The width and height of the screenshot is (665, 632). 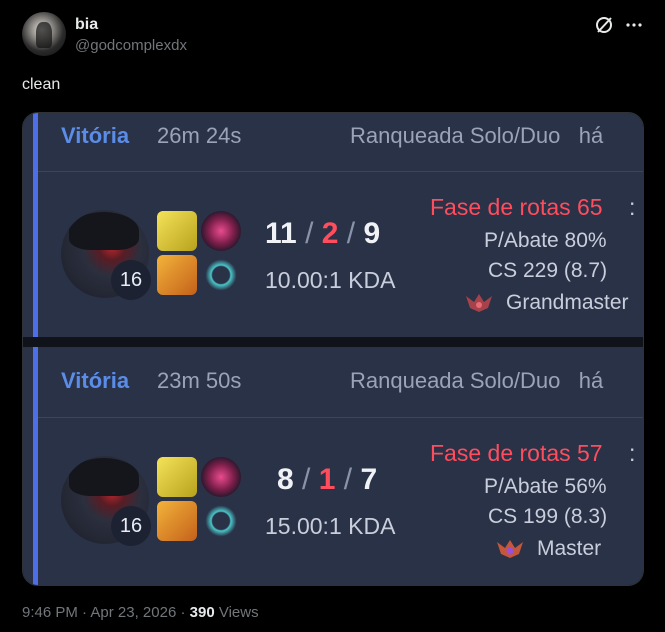 I want to click on kda-score: 8 / 1 / 7, so click(x=327, y=479).